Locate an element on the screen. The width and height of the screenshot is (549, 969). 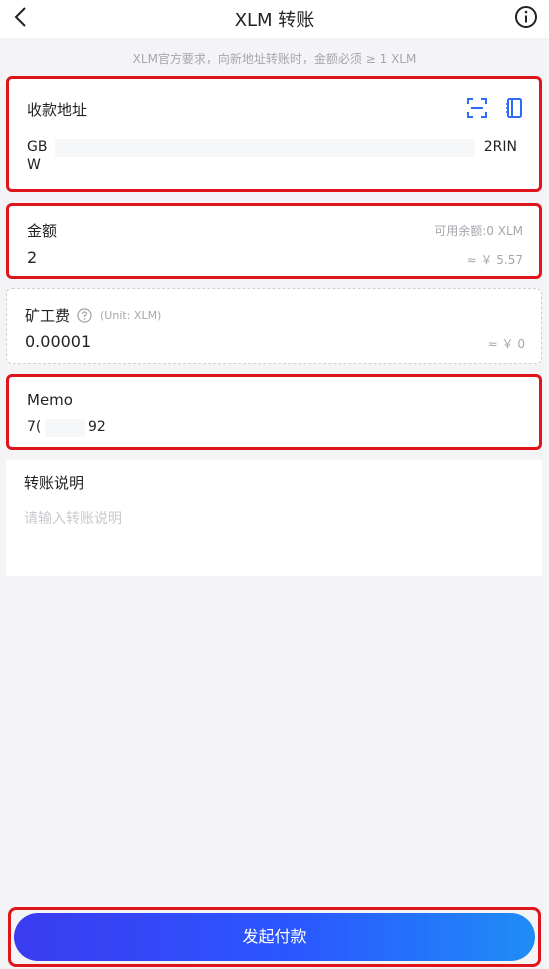
fee-label: 矿工费 is located at coordinates (48, 316).